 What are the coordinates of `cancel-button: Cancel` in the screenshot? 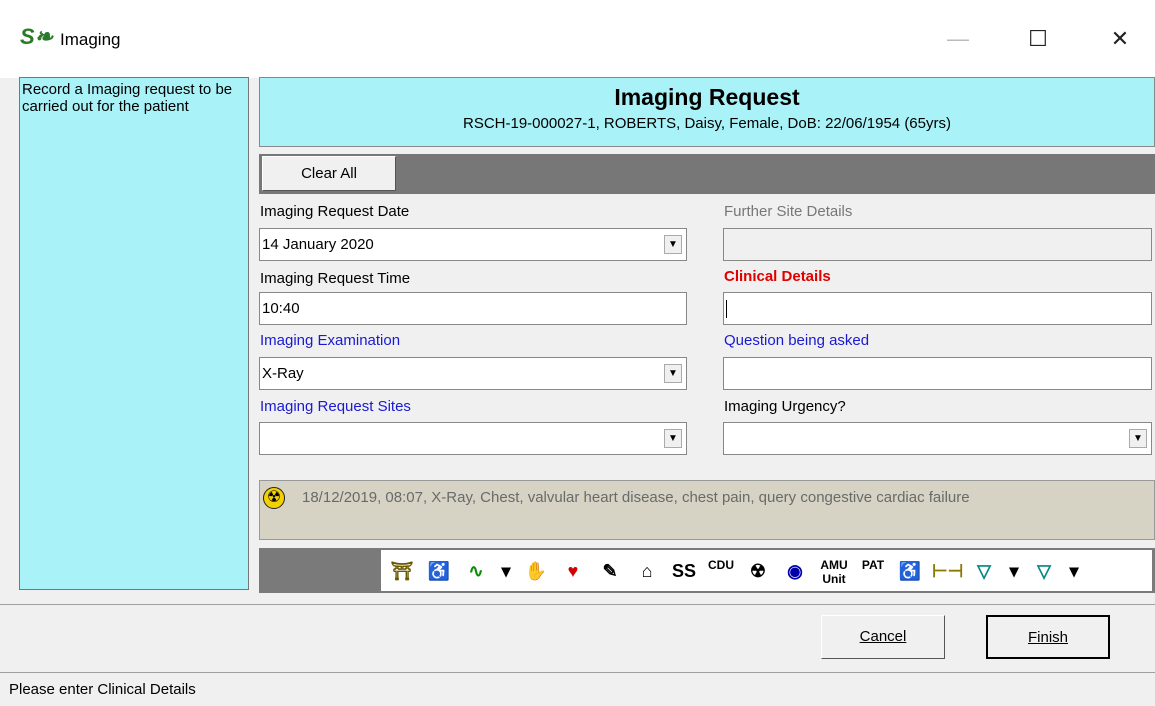 It's located at (883, 637).